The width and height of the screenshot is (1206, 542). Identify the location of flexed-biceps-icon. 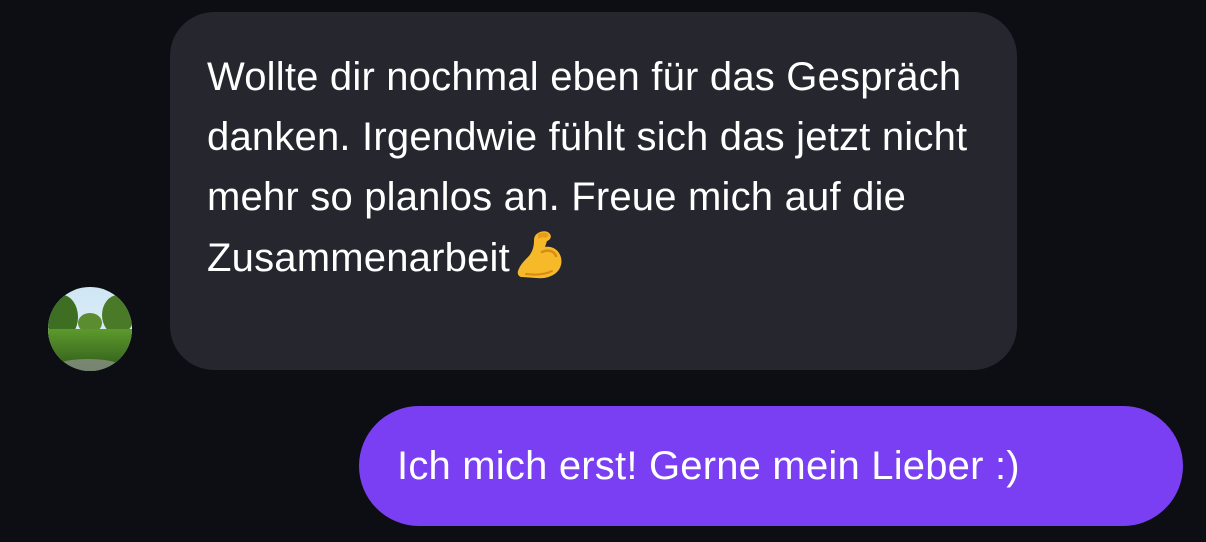
(540, 255).